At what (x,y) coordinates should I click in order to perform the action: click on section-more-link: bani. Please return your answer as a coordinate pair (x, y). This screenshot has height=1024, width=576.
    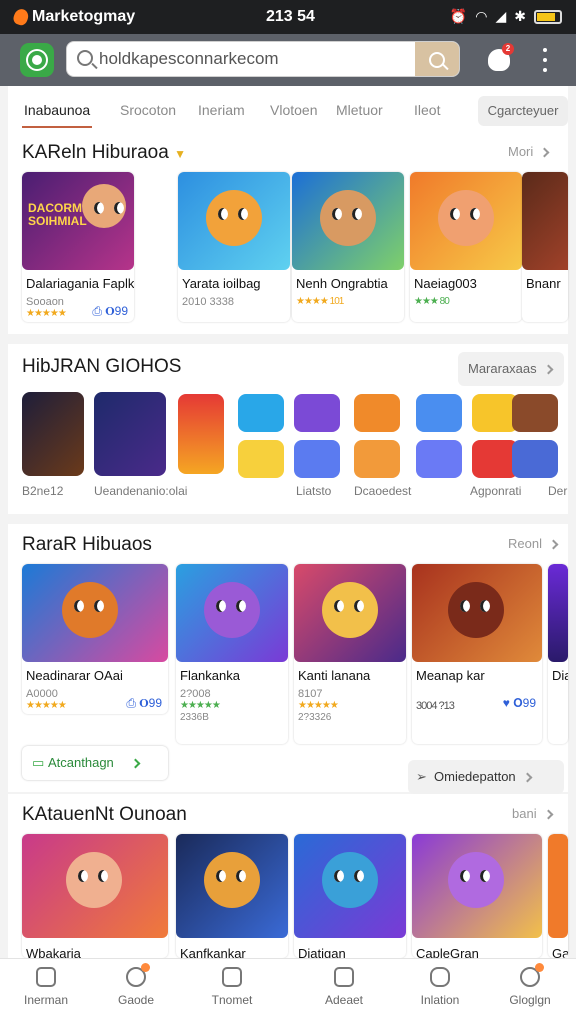
    Looking at the image, I should click on (533, 813).